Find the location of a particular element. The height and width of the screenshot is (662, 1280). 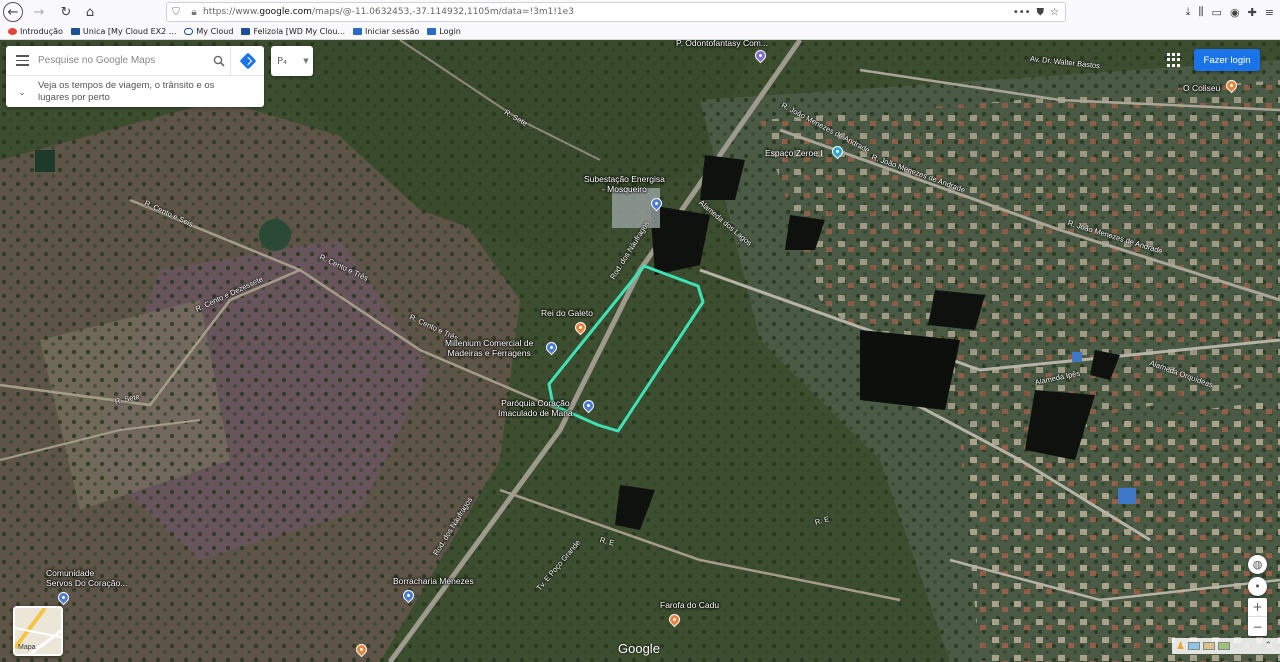

pocket-icon: ⛊ is located at coordinates (1041, 12).